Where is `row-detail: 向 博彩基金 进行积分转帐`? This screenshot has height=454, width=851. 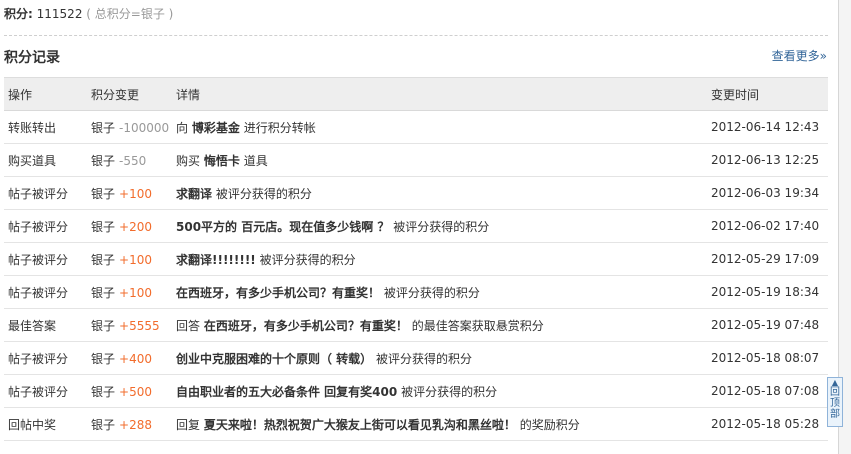 row-detail: 向 博彩基金 进行积分转帐 is located at coordinates (439, 127).